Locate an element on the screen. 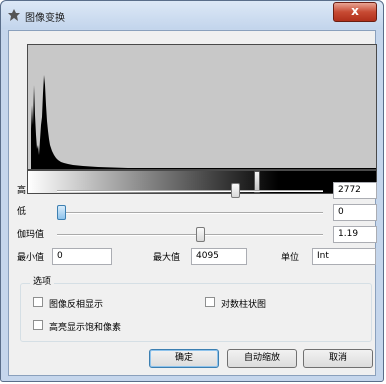  highlight-saturated-label: 高亮显示饱和像素 is located at coordinates (85, 328).